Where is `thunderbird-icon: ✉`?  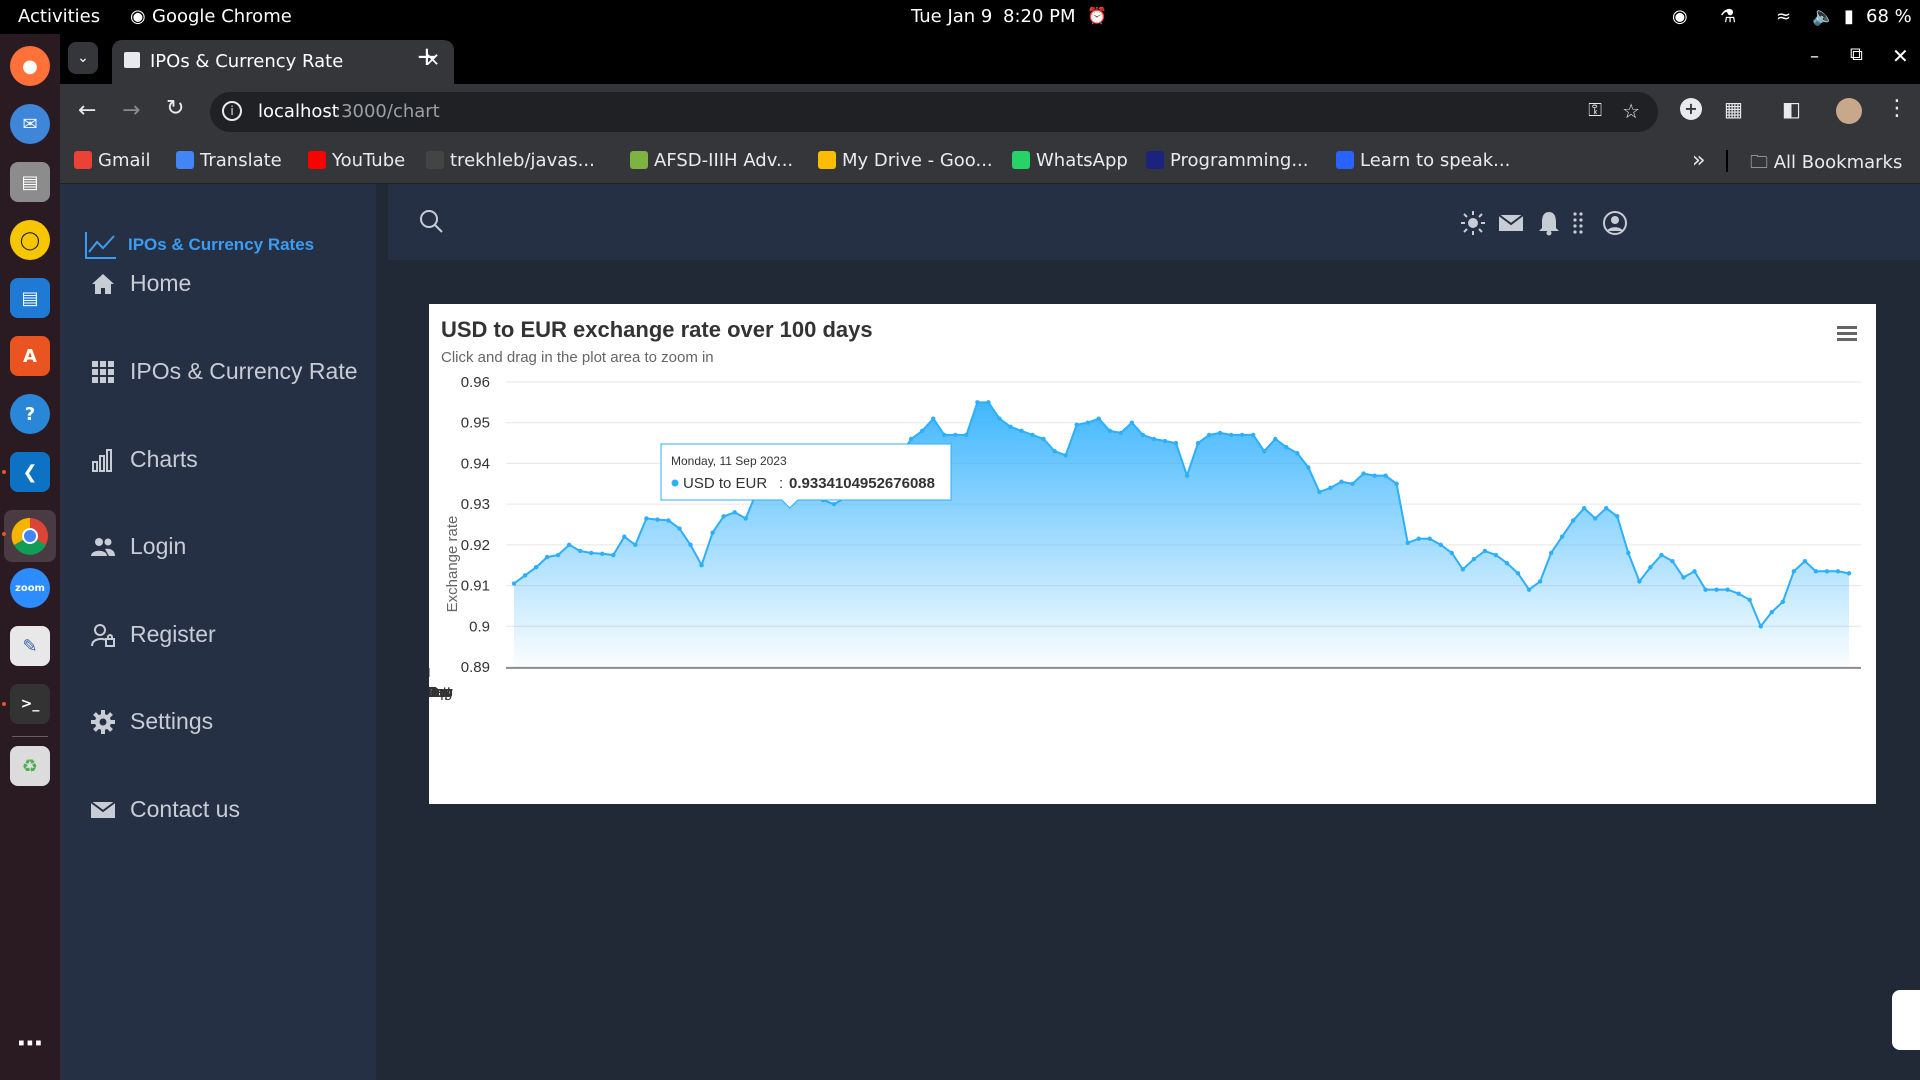 thunderbird-icon: ✉ is located at coordinates (30, 124).